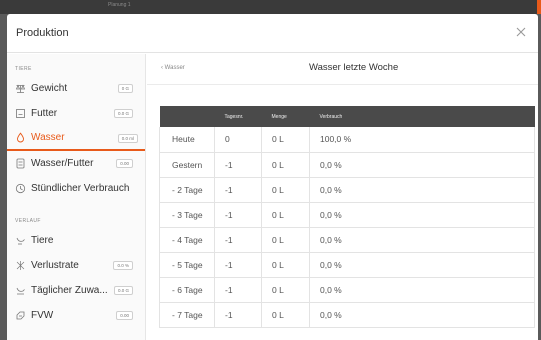  I want to click on table-row: Gestern -1 0 L 0,0 %, so click(347, 164).